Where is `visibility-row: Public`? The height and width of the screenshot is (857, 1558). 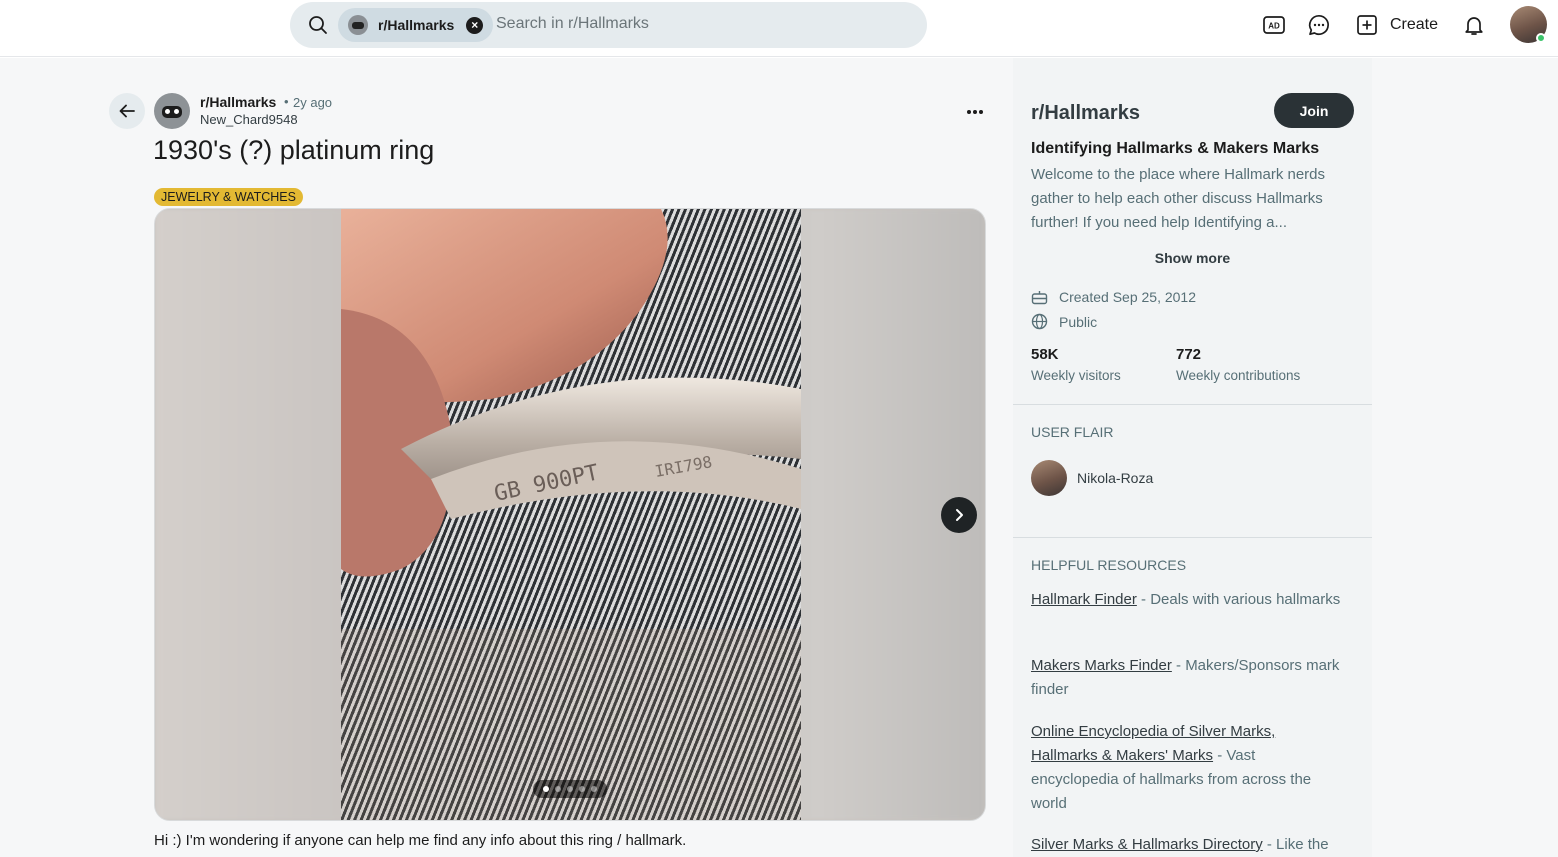
visibility-row: Public is located at coordinates (1064, 321).